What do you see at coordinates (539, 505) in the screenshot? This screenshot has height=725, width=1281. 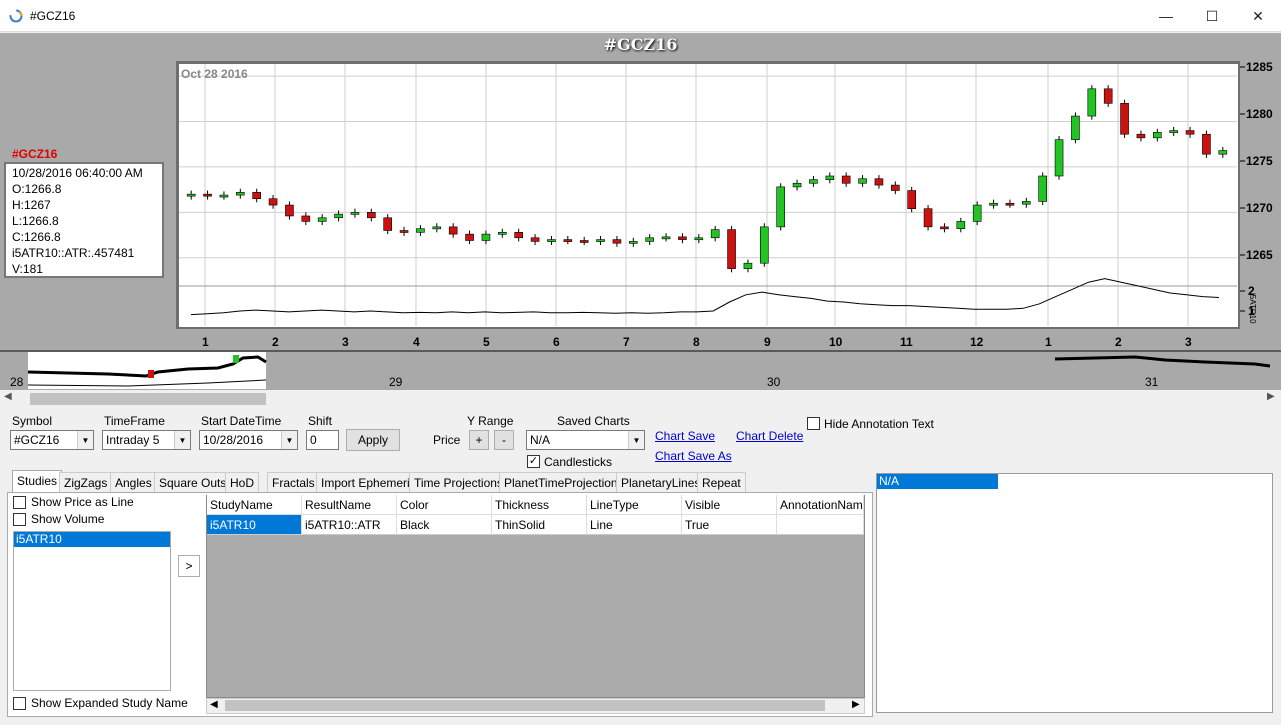 I see `grid-header: Thickness` at bounding box center [539, 505].